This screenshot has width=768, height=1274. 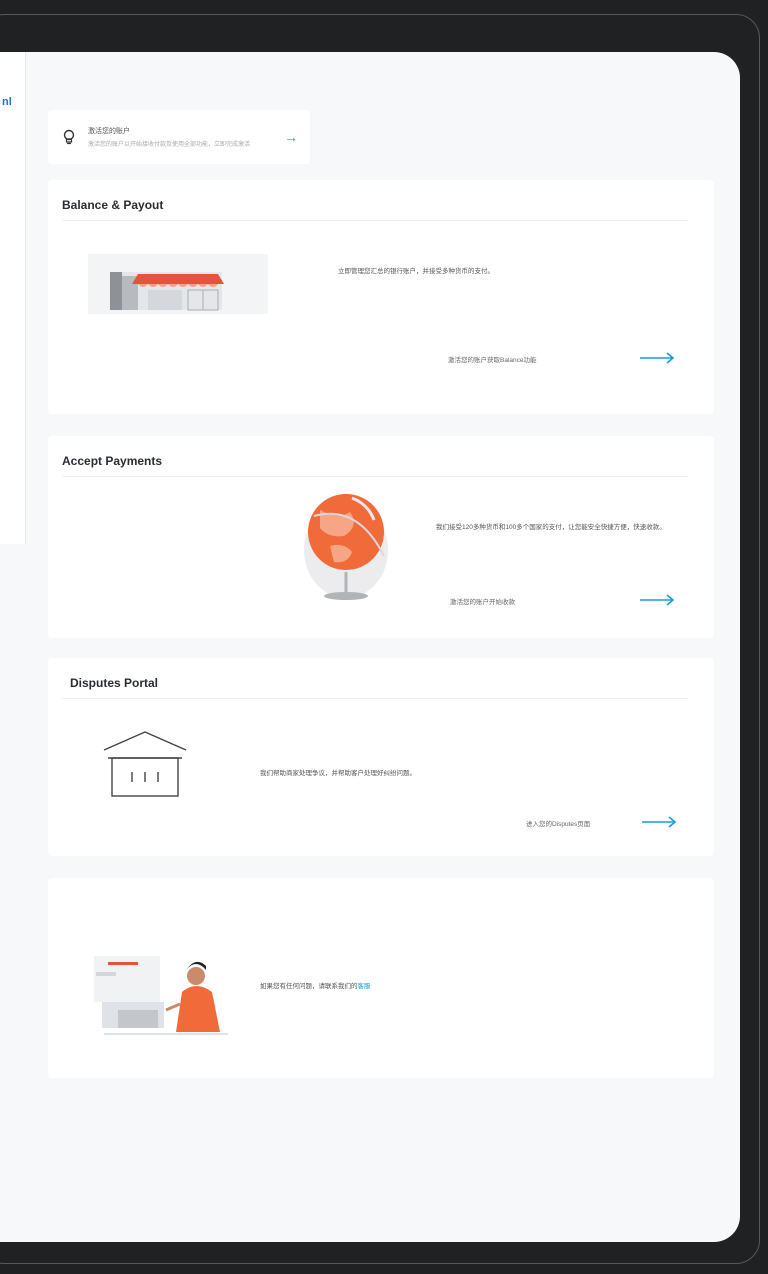 I want to click on card-link: 进入您的Disputes页面, so click(x=558, y=823).